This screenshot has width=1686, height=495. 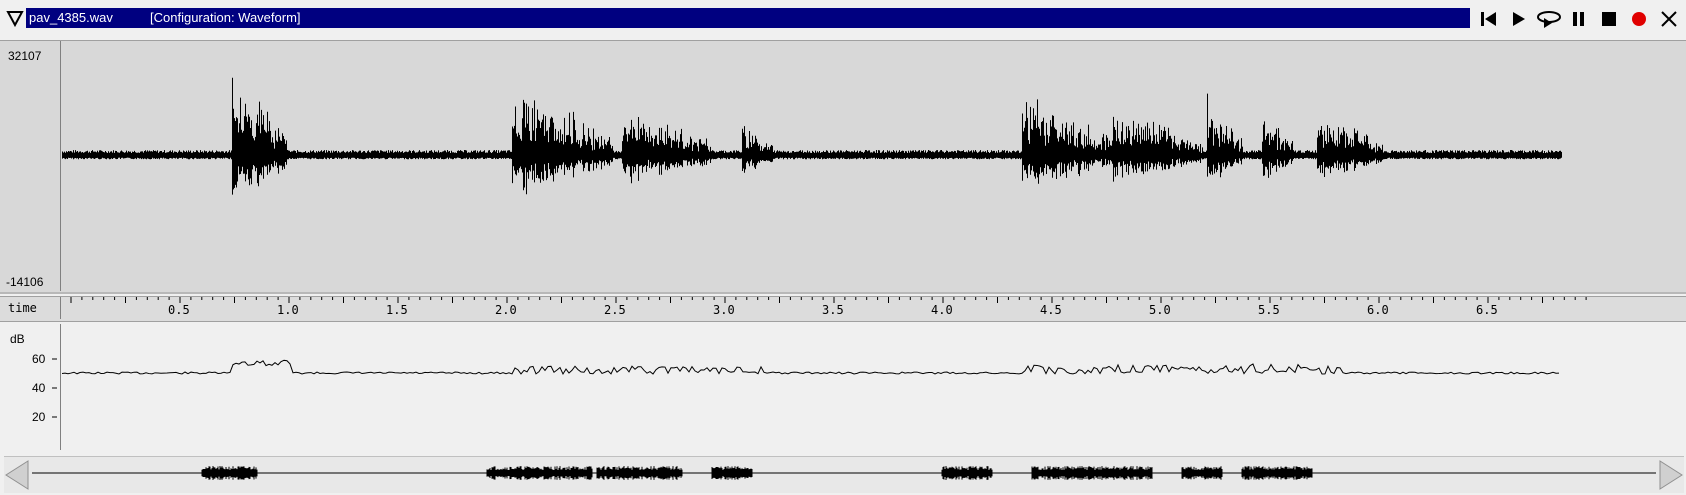 I want to click on waveform-axis-line, so click(x=60, y=166).